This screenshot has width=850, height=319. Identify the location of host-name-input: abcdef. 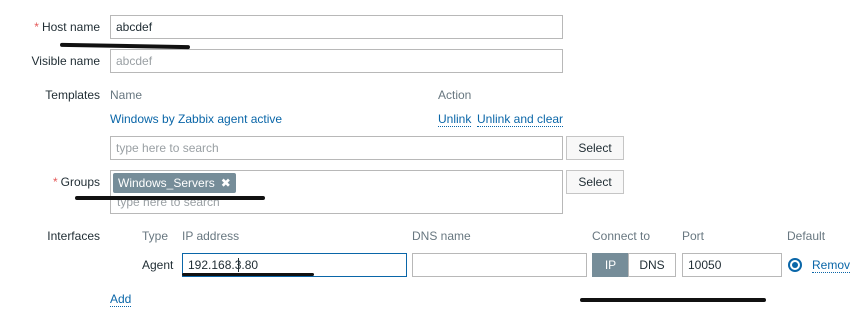
(336, 27).